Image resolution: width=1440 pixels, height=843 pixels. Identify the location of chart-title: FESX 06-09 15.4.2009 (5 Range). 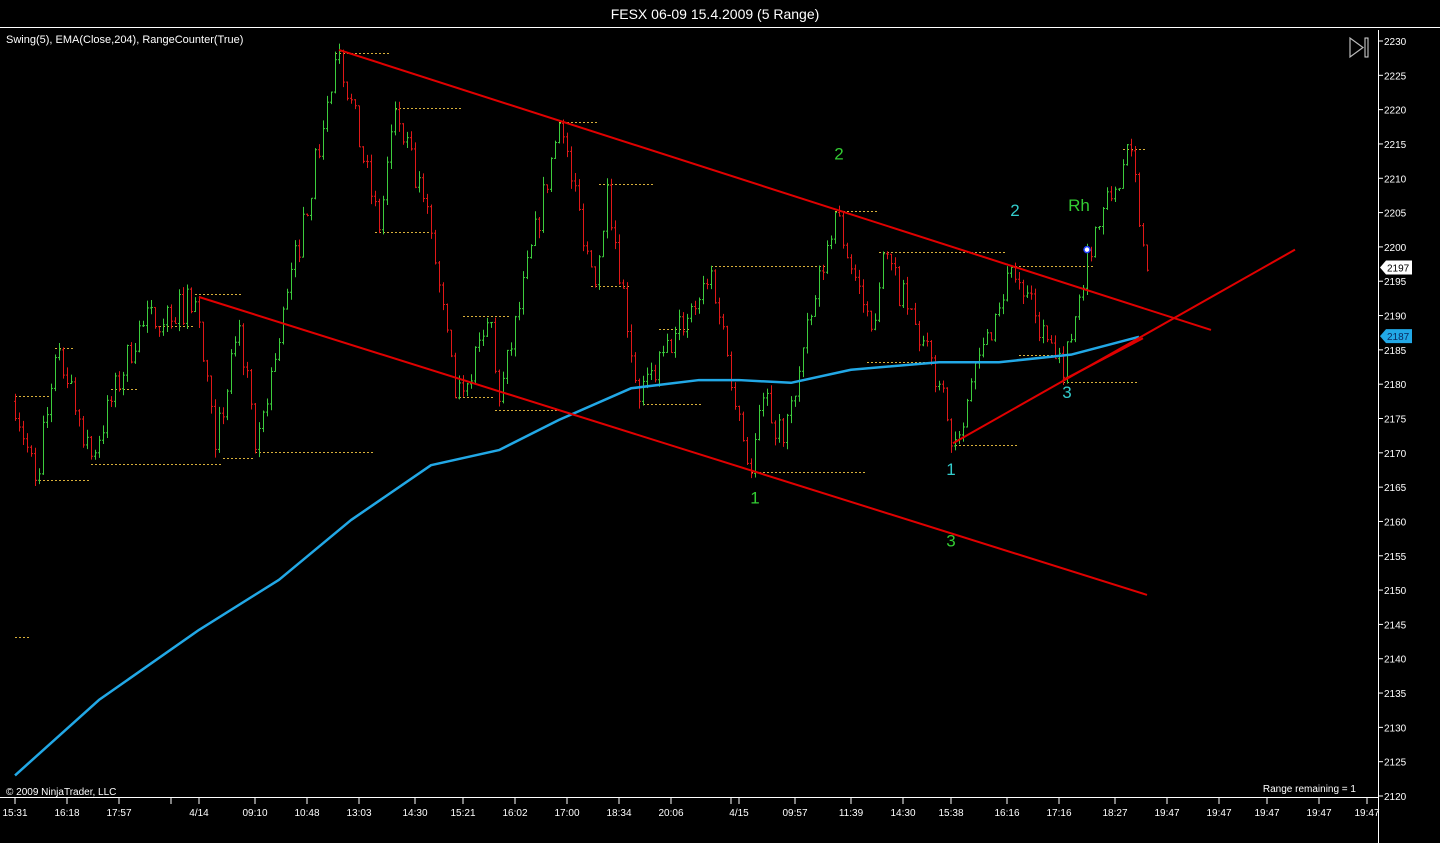
(715, 14).